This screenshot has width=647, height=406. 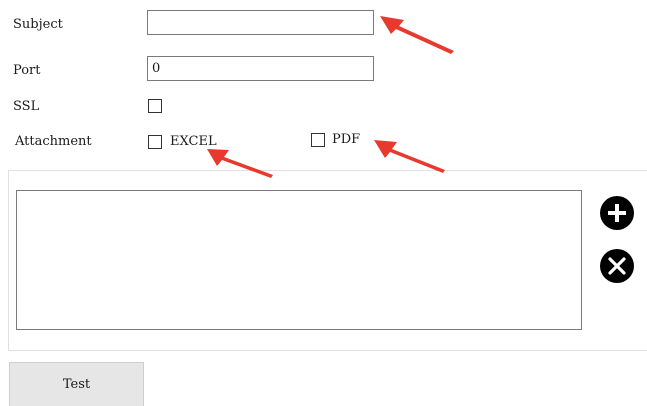 I want to click on close-circle-icon, so click(x=617, y=266).